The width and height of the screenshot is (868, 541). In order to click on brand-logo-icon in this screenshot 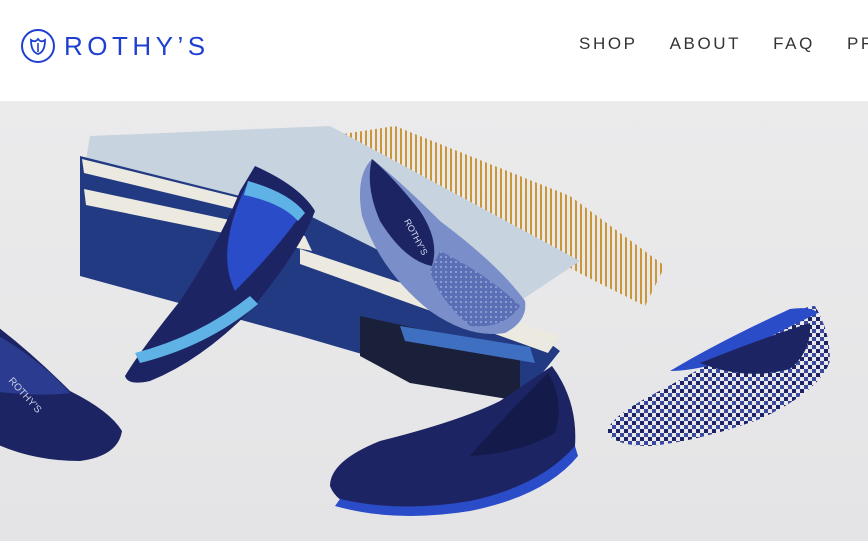, I will do `click(38, 46)`.